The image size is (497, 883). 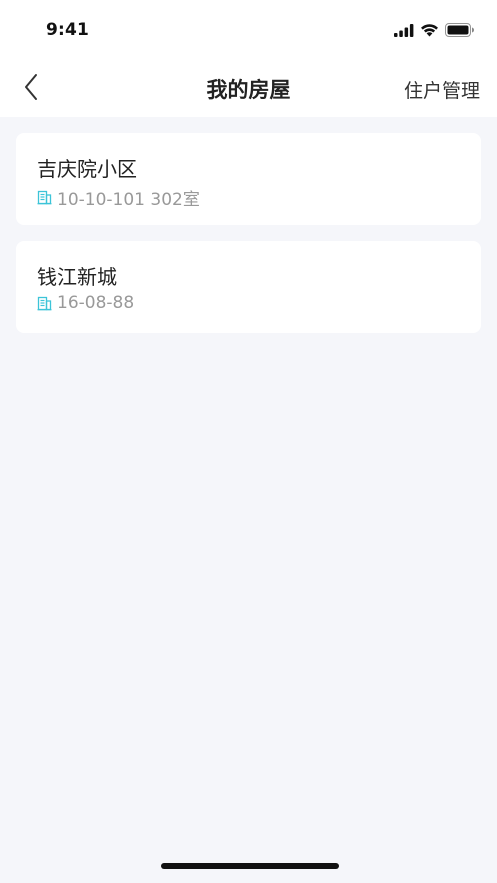 What do you see at coordinates (250, 866) in the screenshot?
I see `home-indicator` at bounding box center [250, 866].